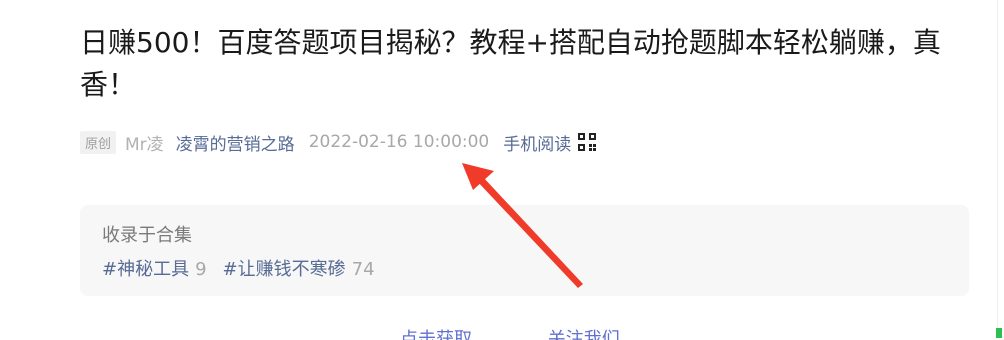 This screenshot has width=1004, height=340. I want to click on original-badge: 原创, so click(98, 142).